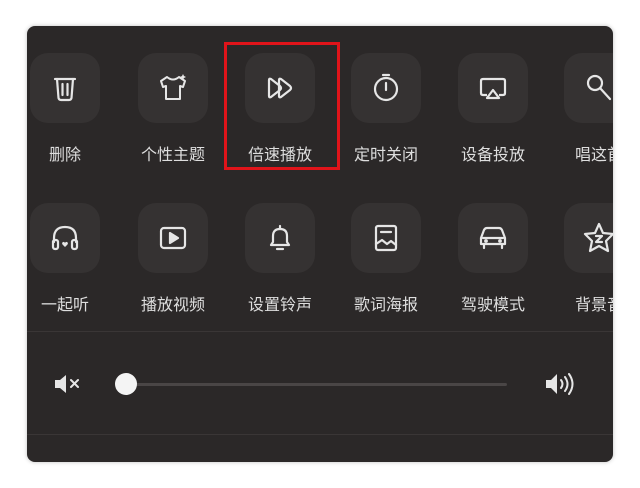  What do you see at coordinates (386, 88) in the screenshot?
I see `timer-icon` at bounding box center [386, 88].